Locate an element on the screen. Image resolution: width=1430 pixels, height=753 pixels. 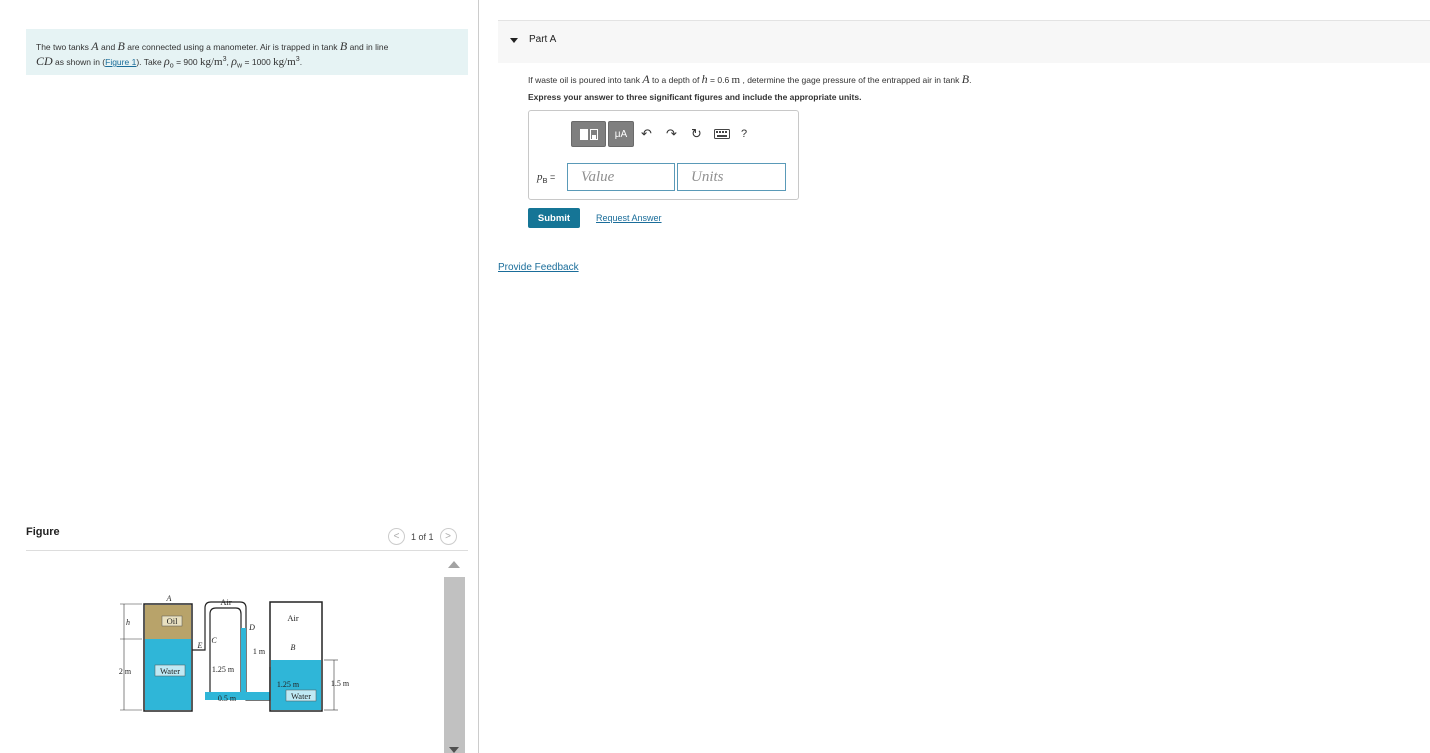
figure-divider is located at coordinates (247, 550).